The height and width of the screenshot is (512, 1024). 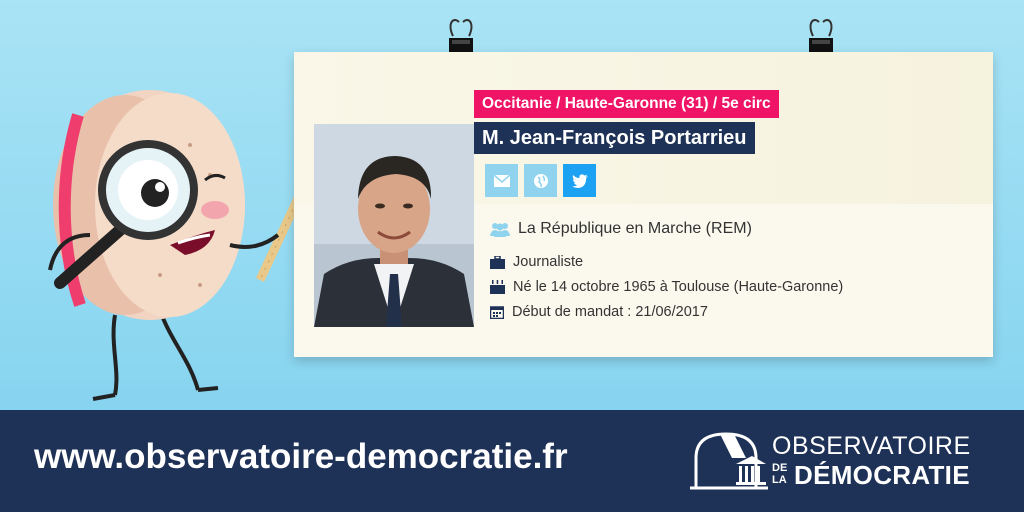 What do you see at coordinates (301, 457) in the screenshot?
I see `website-url: www.observatoire-democratie.fr` at bounding box center [301, 457].